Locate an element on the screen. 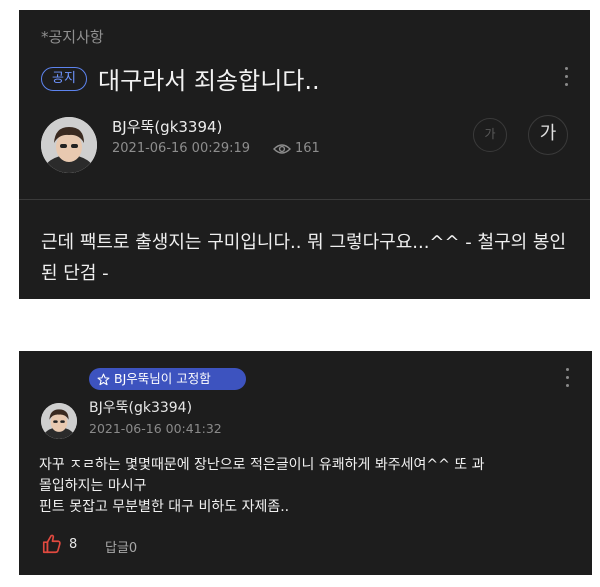 The height and width of the screenshot is (587, 600). view-count-value: 161 is located at coordinates (307, 148).